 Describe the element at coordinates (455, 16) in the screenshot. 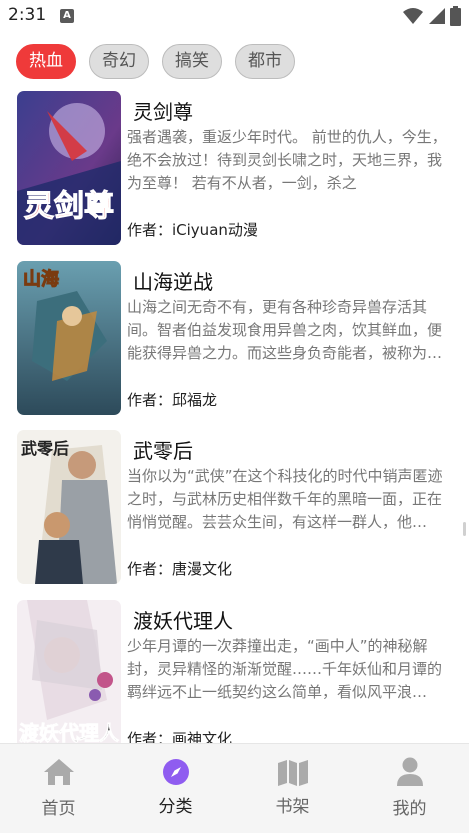

I see `battery-icon` at that location.